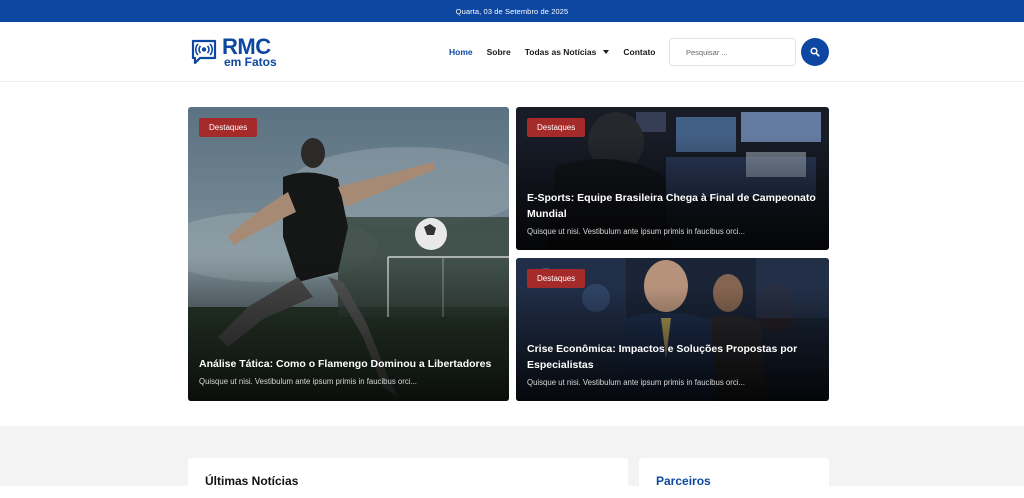 This screenshot has height=498, width=1024. Describe the element at coordinates (606, 52) in the screenshot. I see `chevron-down-icon` at that location.